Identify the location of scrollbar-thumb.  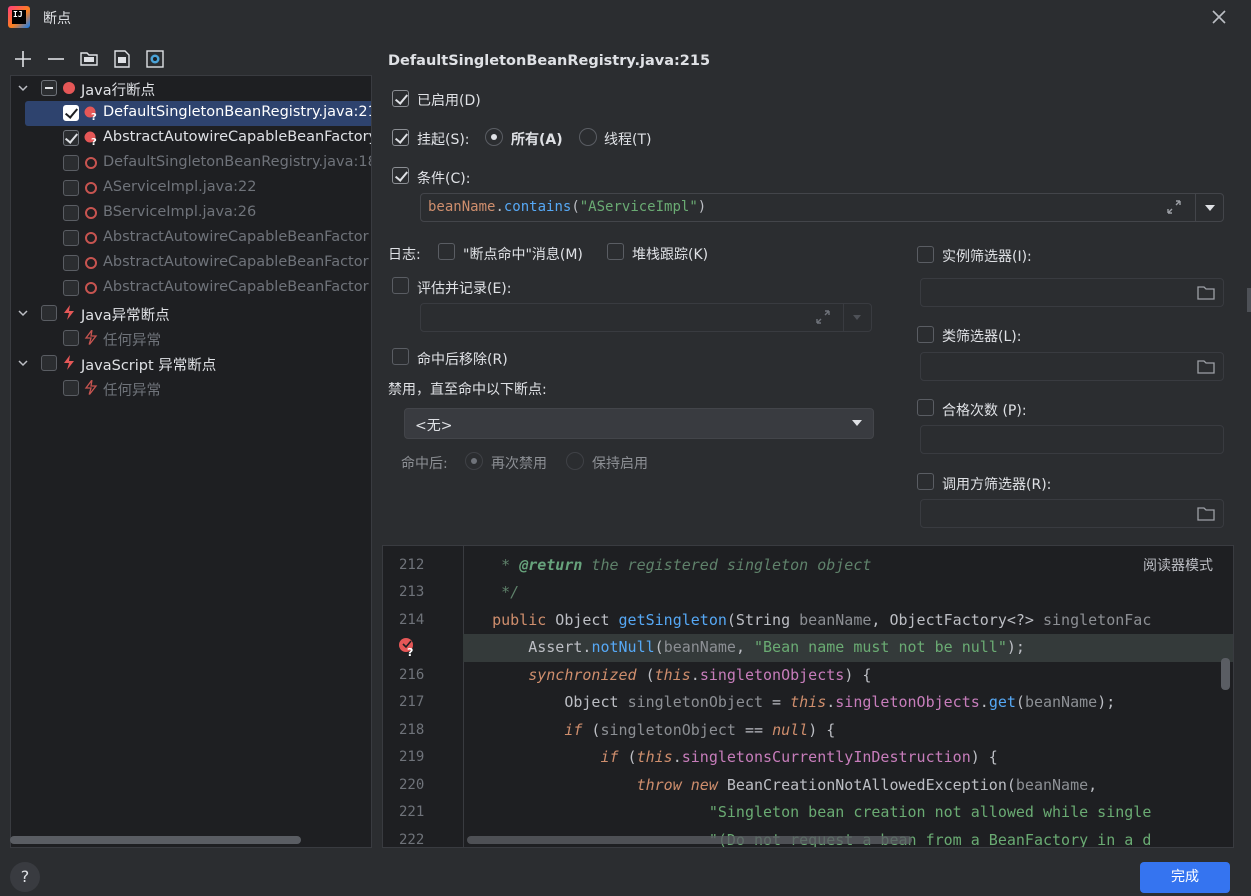
(1249, 300).